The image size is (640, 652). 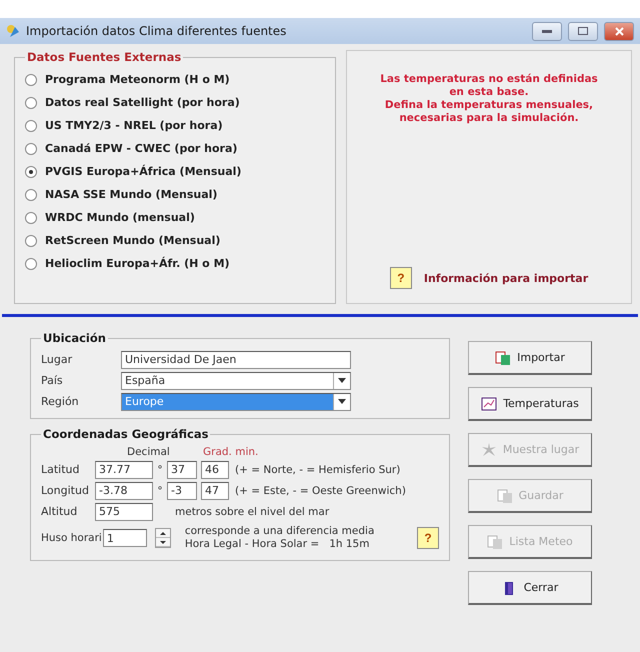 What do you see at coordinates (57, 359) in the screenshot?
I see `field-label: Lugar` at bounding box center [57, 359].